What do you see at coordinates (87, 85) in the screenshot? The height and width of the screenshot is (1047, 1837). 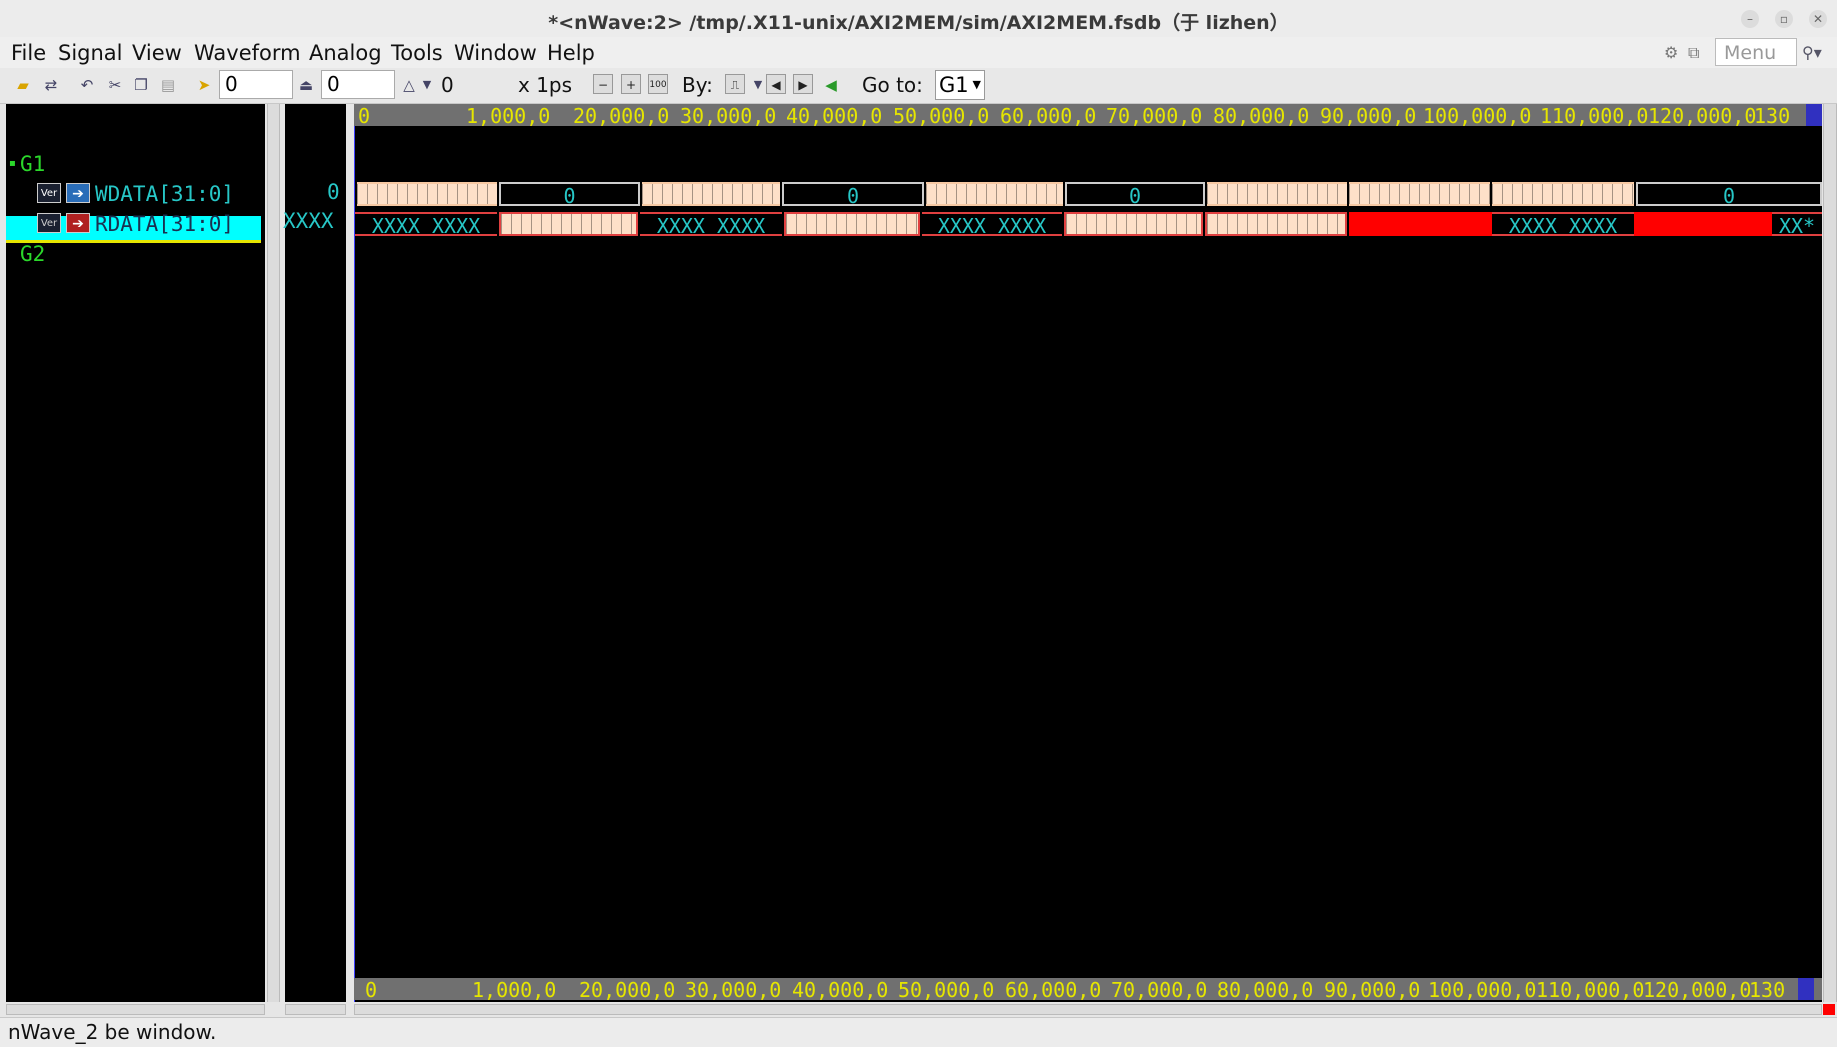 I see `undo-icon: ↶` at bounding box center [87, 85].